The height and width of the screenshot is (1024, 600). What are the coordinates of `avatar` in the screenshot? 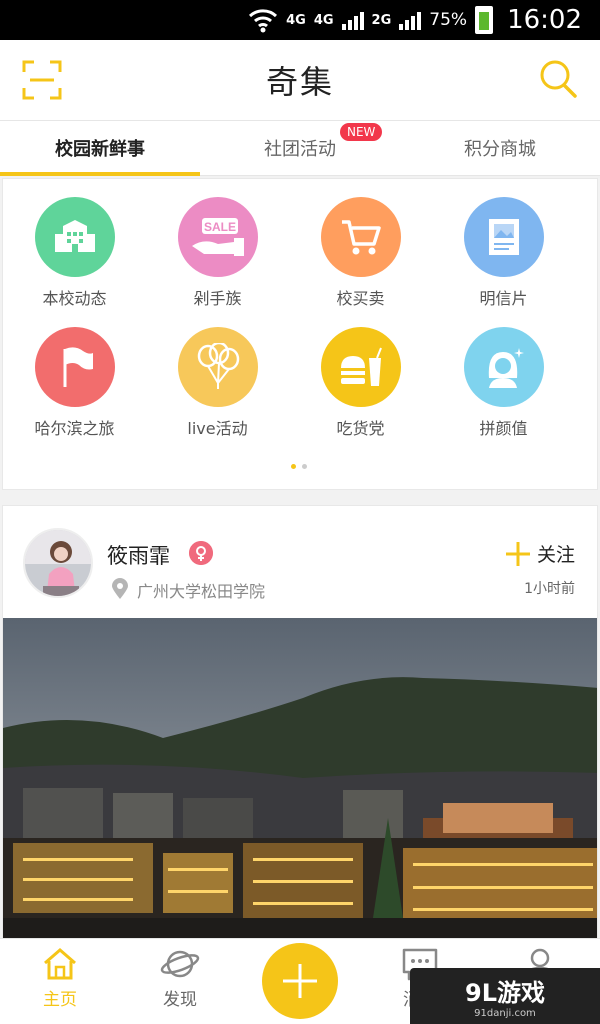 It's located at (58, 563).